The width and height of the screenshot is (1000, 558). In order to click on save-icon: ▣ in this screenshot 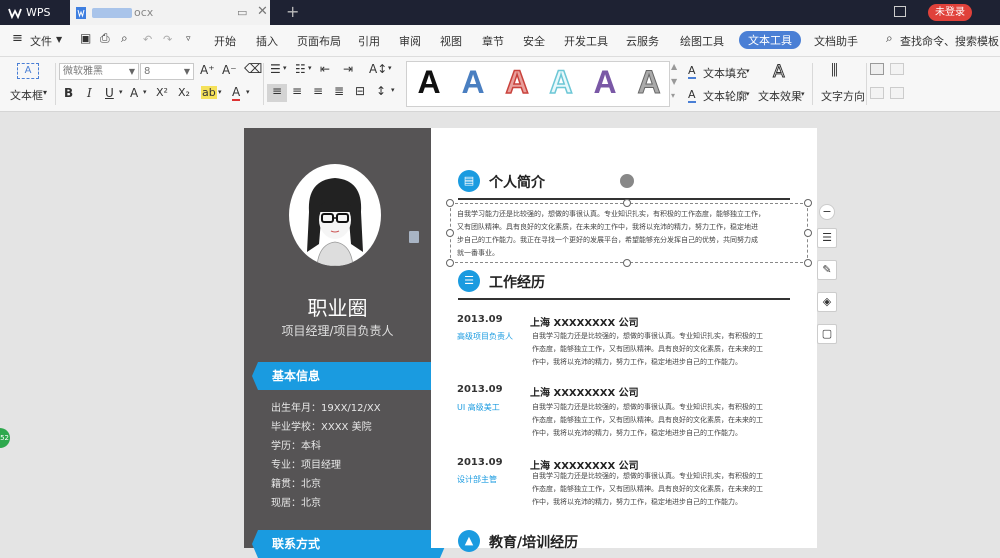, I will do `click(85, 38)`.